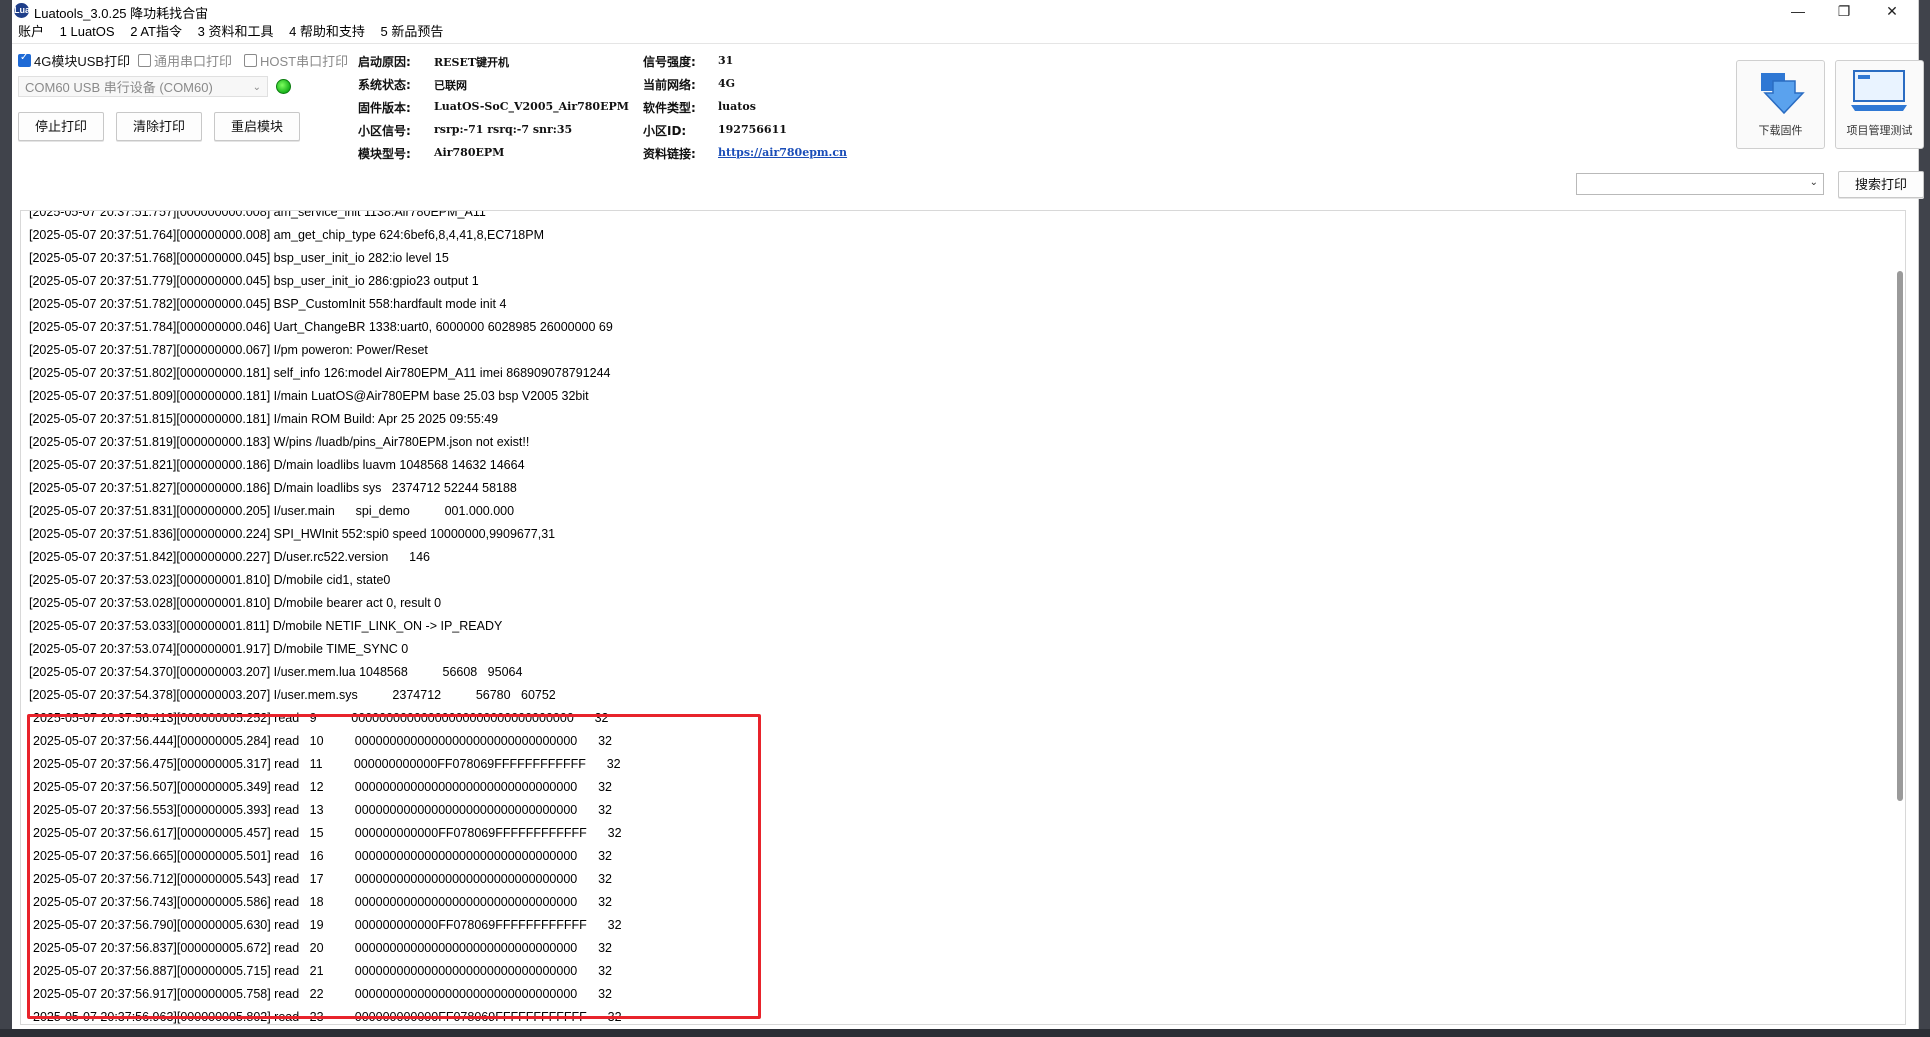  What do you see at coordinates (737, 106) in the screenshot?
I see `software-type-value: luatos` at bounding box center [737, 106].